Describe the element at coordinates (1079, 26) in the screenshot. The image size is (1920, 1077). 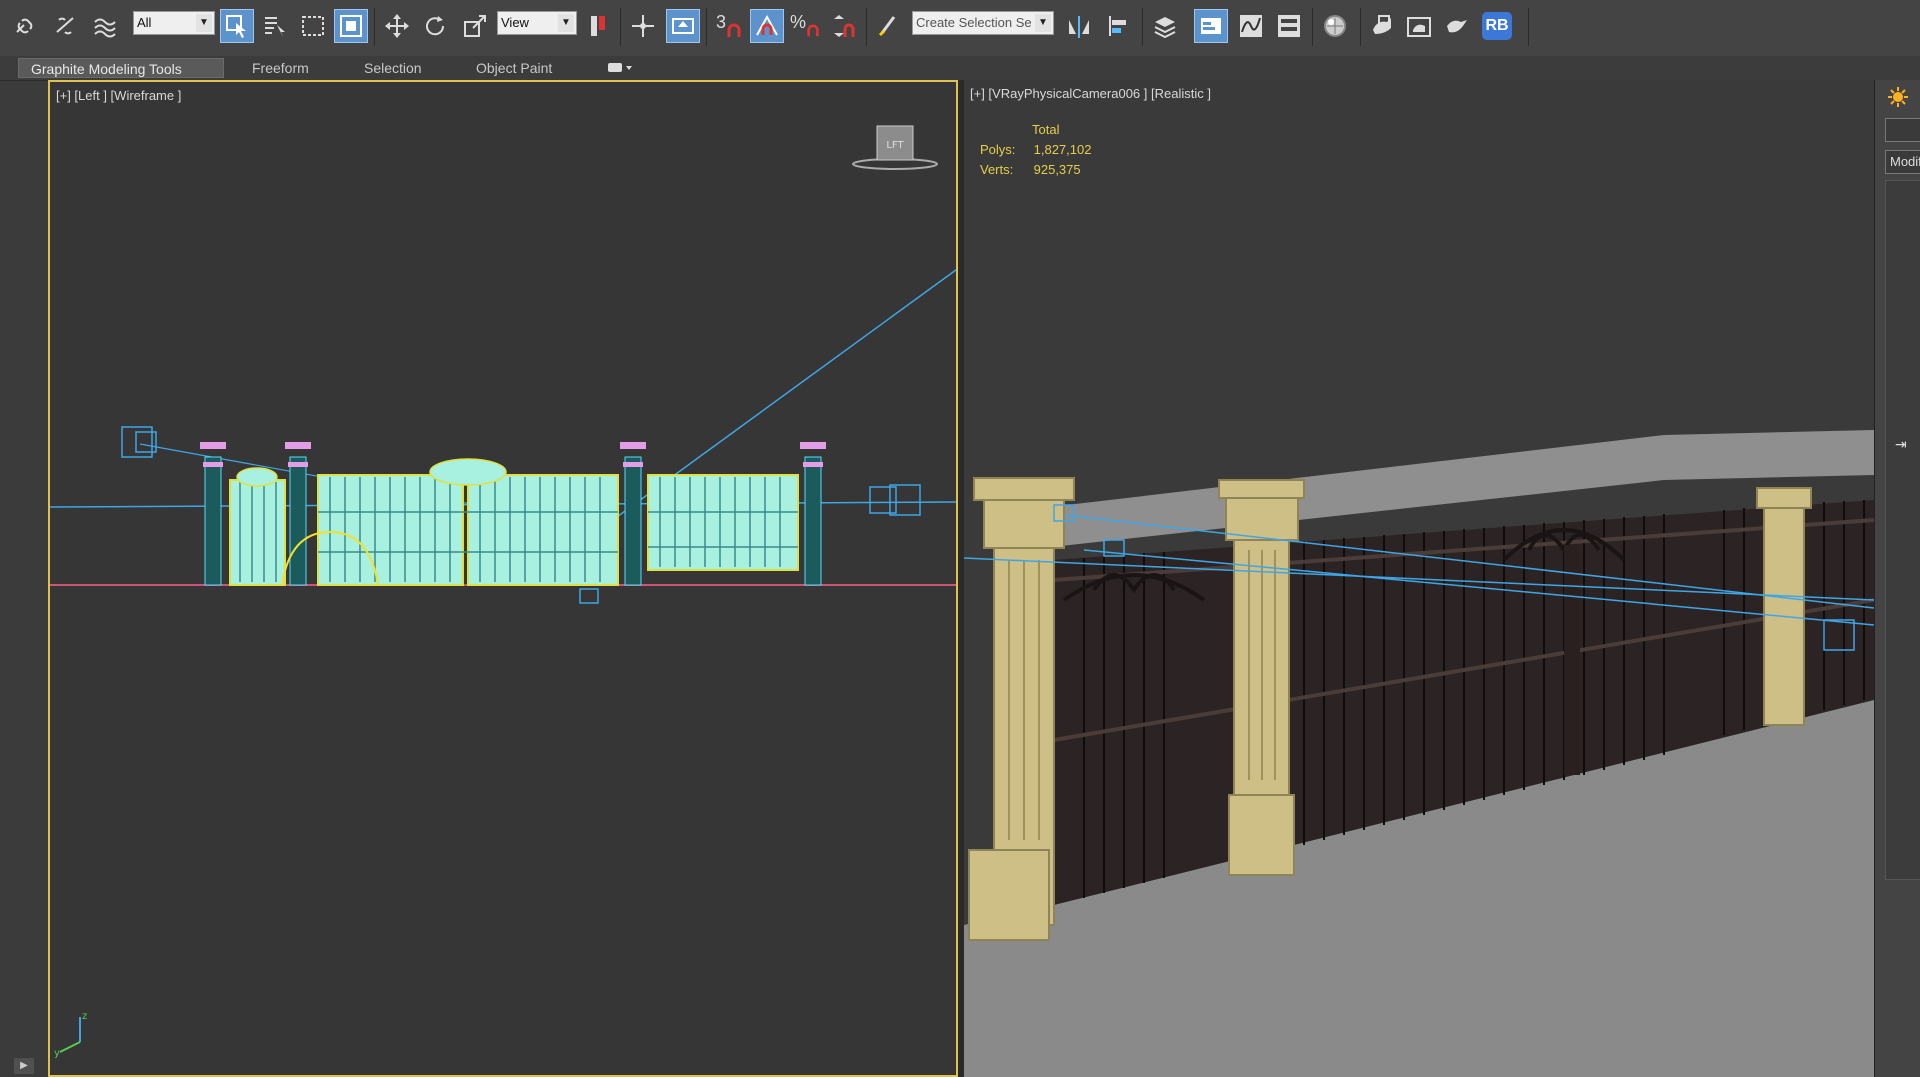
I see `mirror-icon` at that location.